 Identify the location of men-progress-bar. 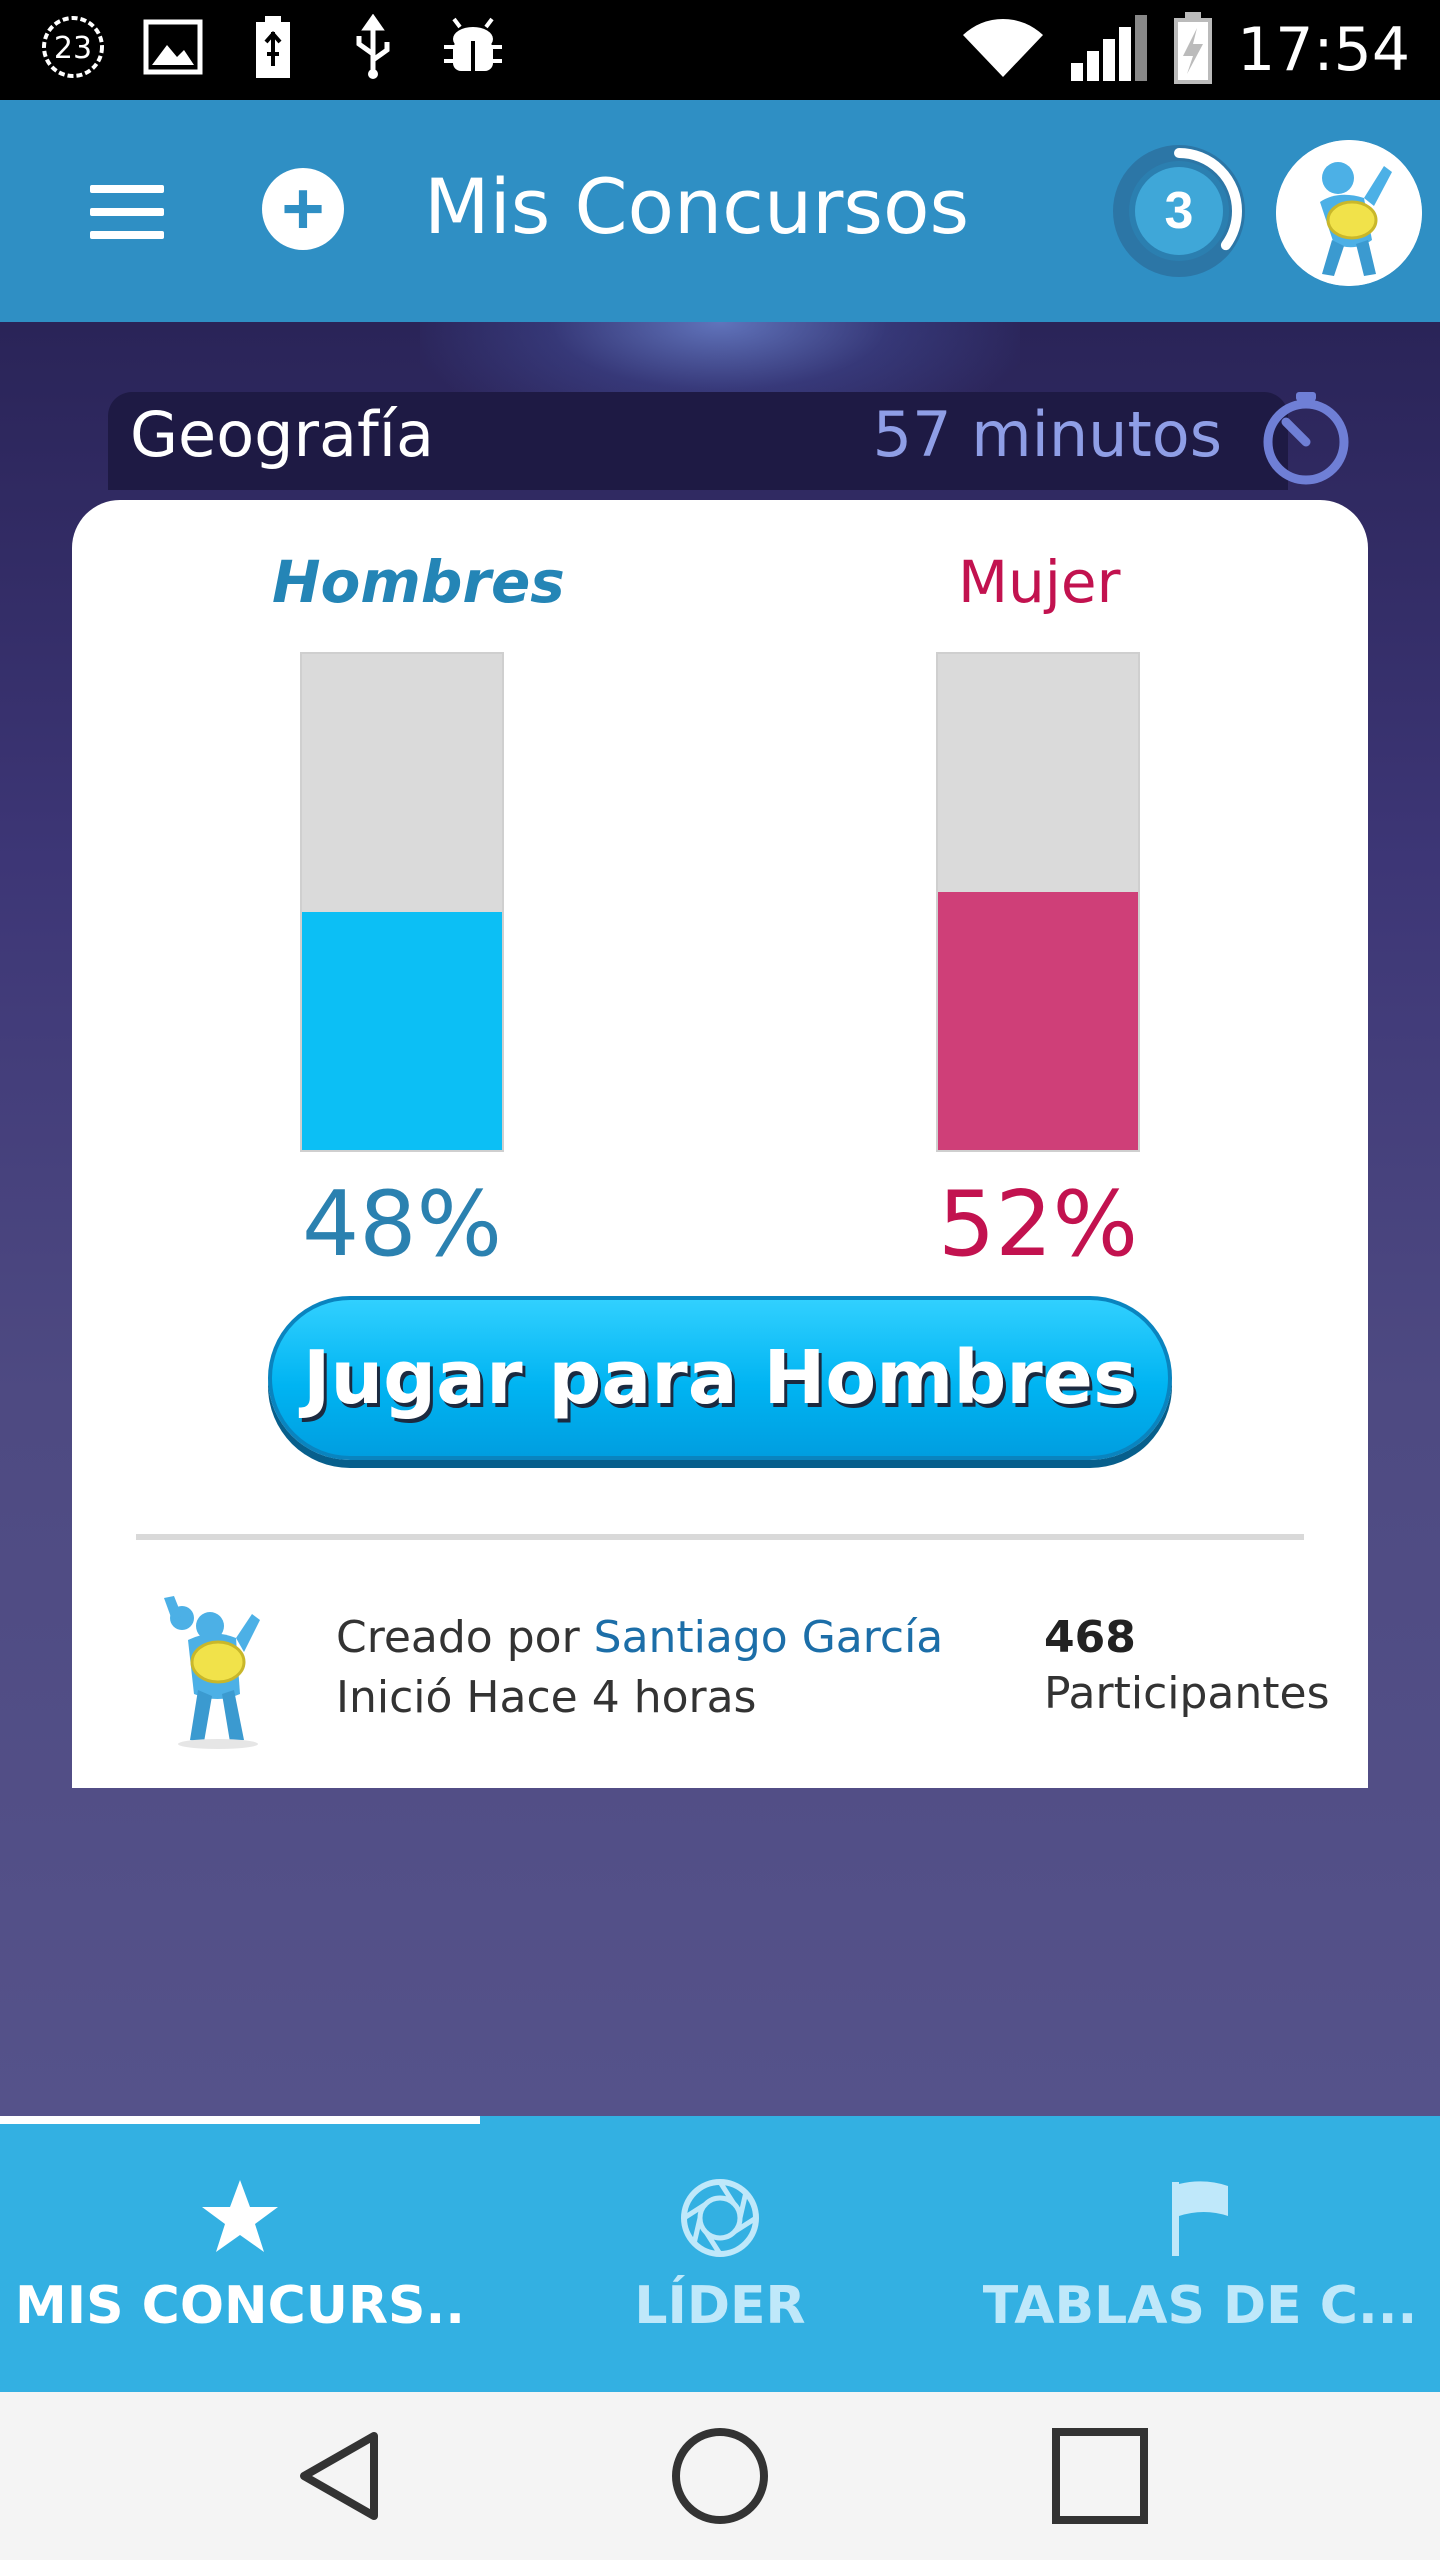
(402, 902).